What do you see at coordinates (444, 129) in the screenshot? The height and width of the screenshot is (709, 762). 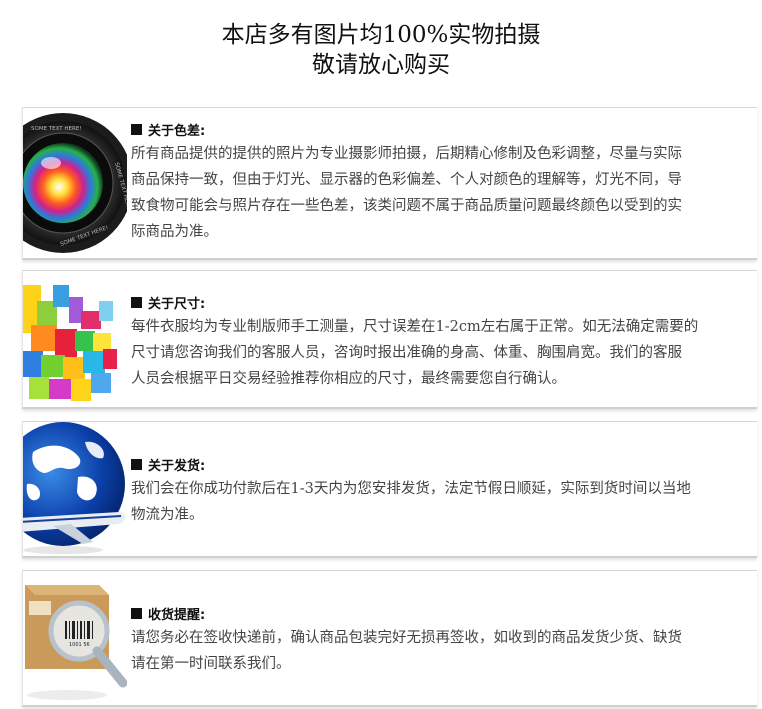 I see `section-title: 关于色差:` at bounding box center [444, 129].